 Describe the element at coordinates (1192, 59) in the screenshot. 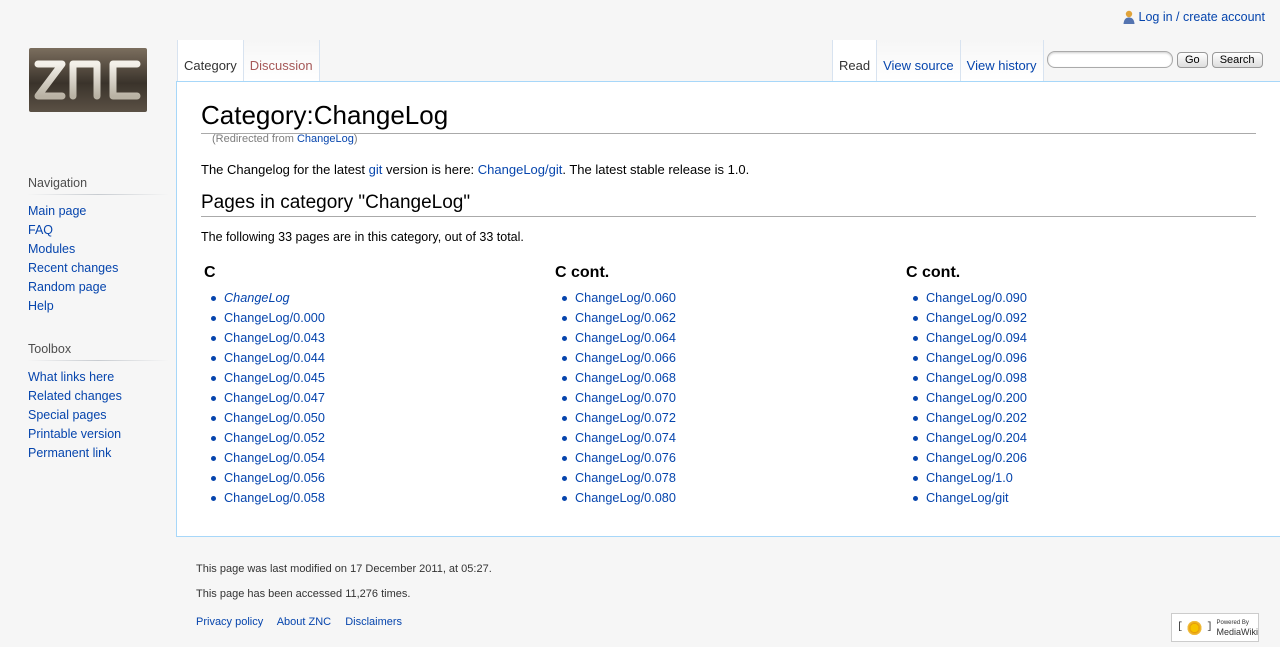

I see `go-button: Go` at that location.